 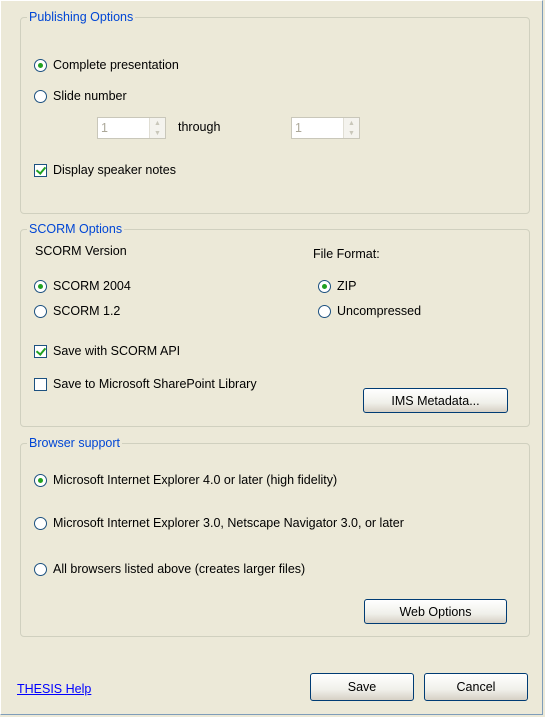 What do you see at coordinates (317, 128) in the screenshot?
I see `to-slide-value: 1` at bounding box center [317, 128].